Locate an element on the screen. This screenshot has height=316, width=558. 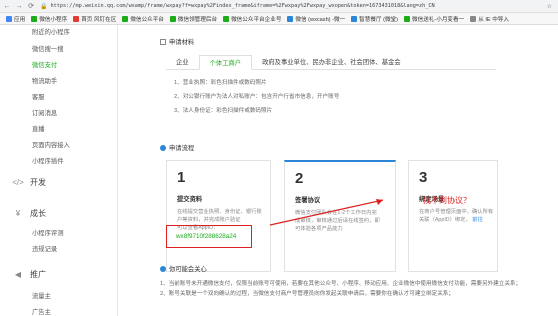
growth-icon: ¥ is located at coordinates (18, 213).